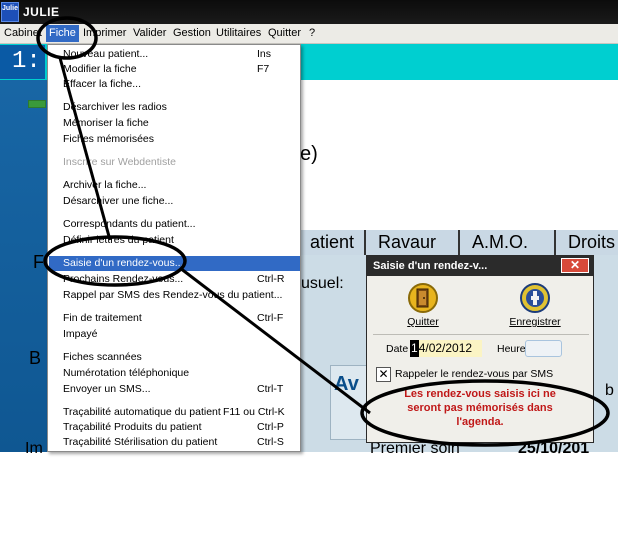  I want to click on fiche-menu-highlight-ellipse, so click(67, 38).